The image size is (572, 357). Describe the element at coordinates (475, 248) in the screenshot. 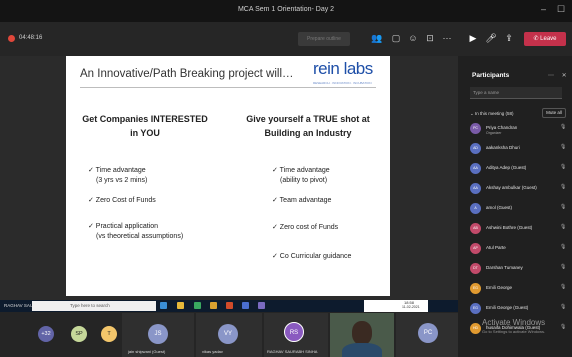

I see `participant-avatar: AP` at that location.